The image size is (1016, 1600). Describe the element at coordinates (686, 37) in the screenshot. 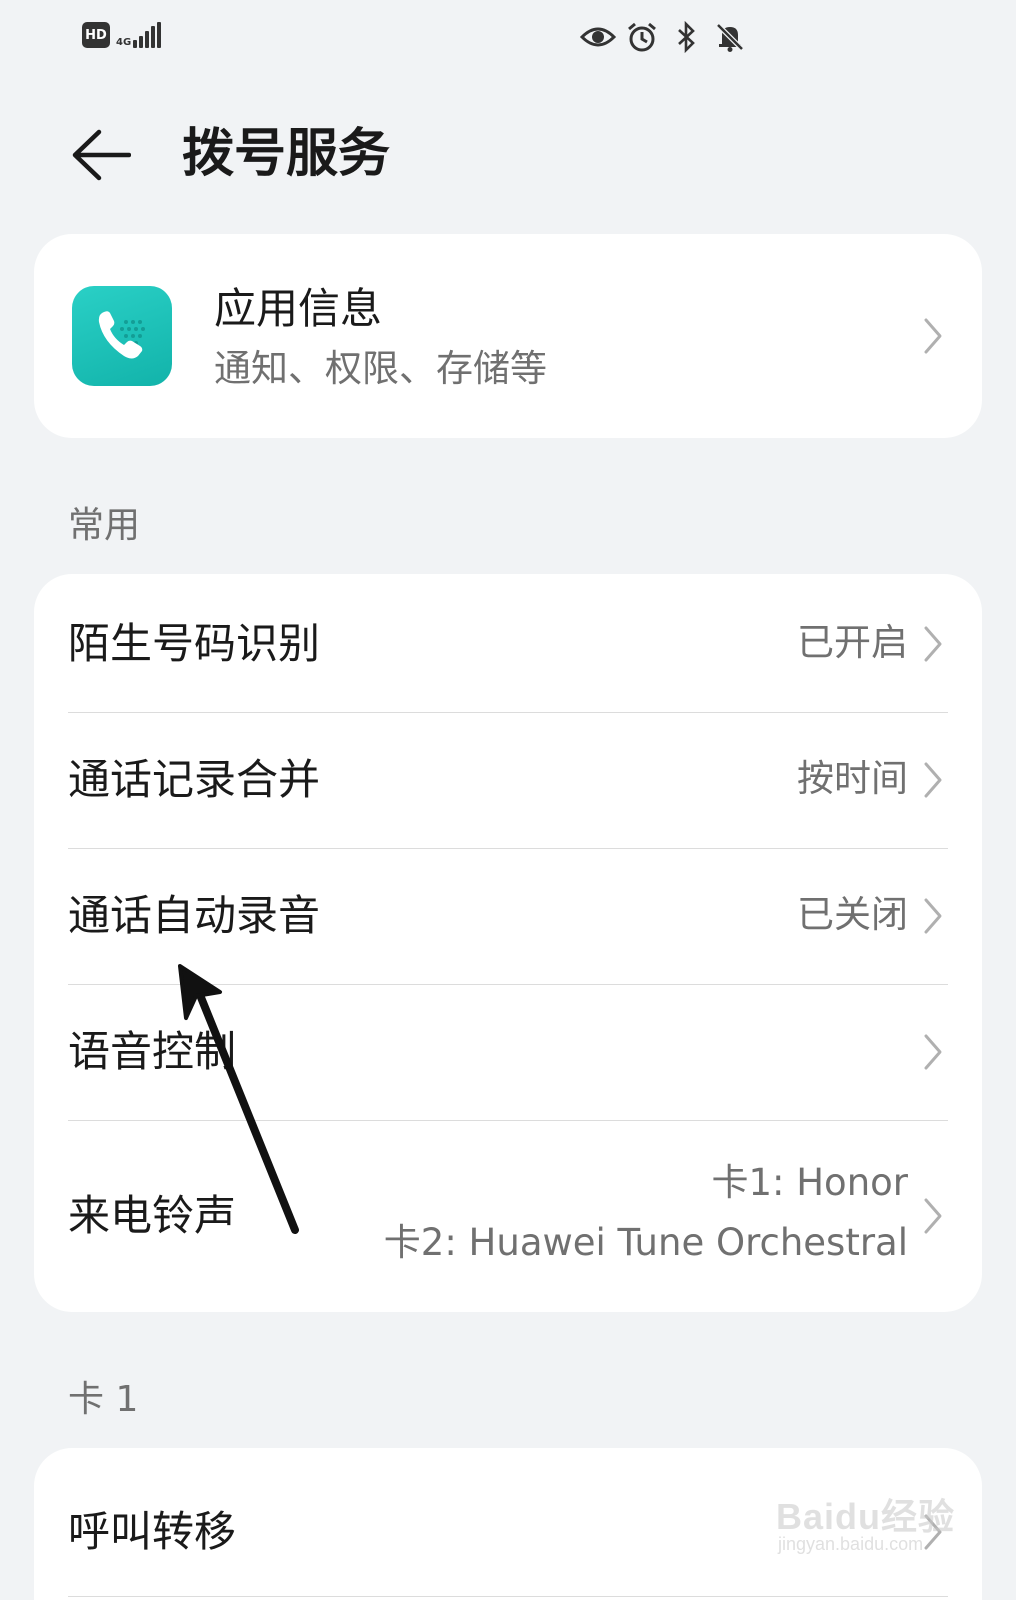

I see `bluetooth-icon` at that location.